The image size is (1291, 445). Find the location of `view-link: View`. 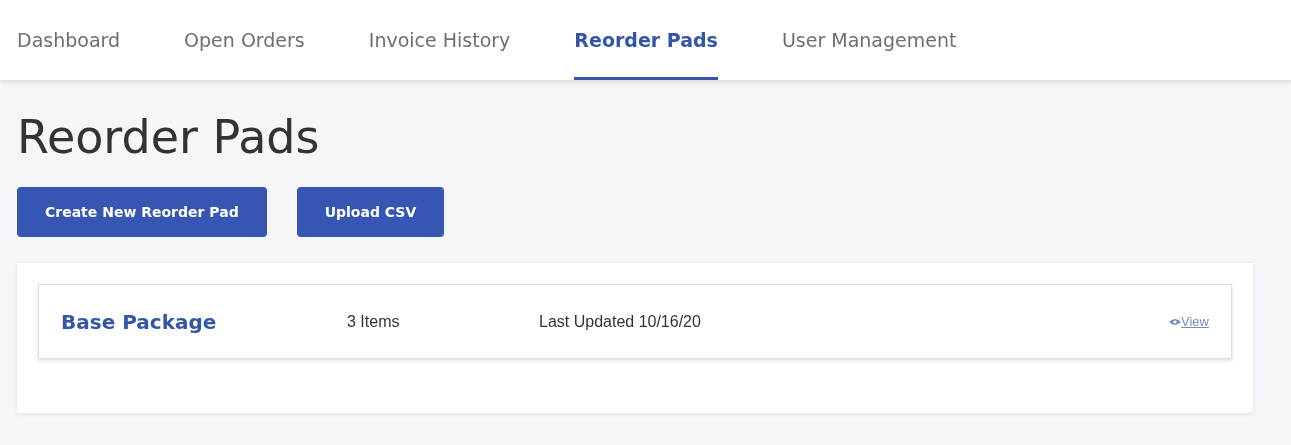

view-link: View is located at coordinates (1195, 322).